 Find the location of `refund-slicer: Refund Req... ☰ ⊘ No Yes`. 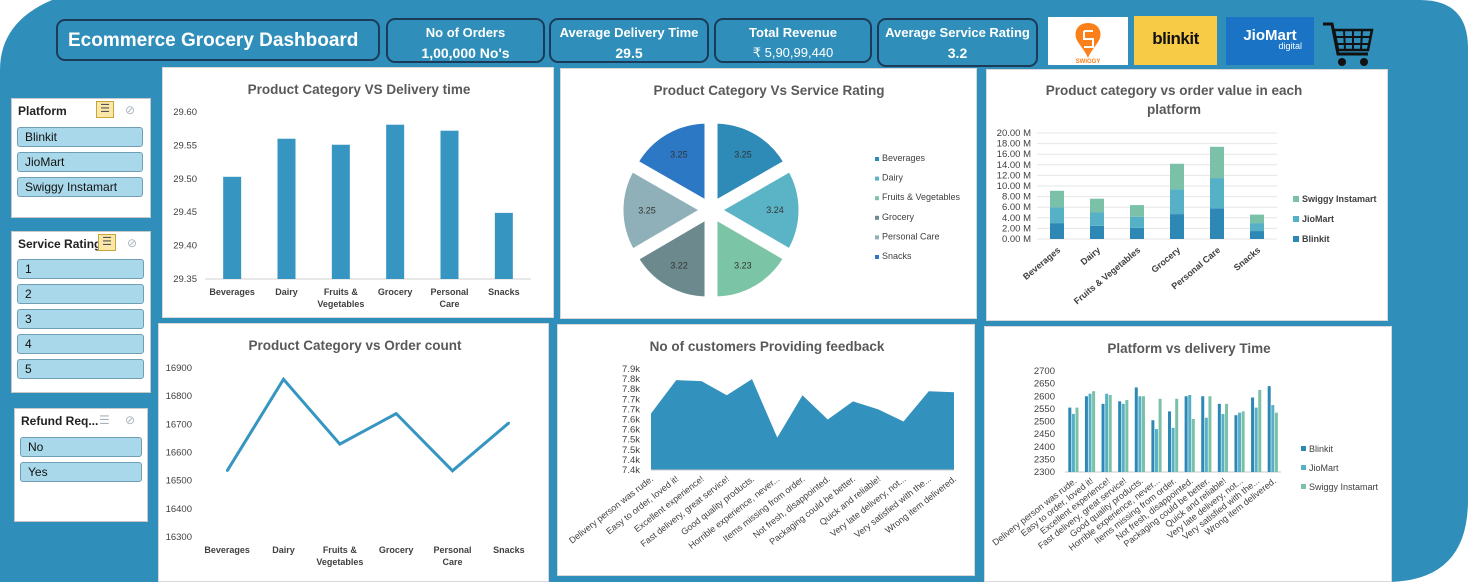

refund-slicer: Refund Req... ☰ ⊘ No Yes is located at coordinates (81, 465).